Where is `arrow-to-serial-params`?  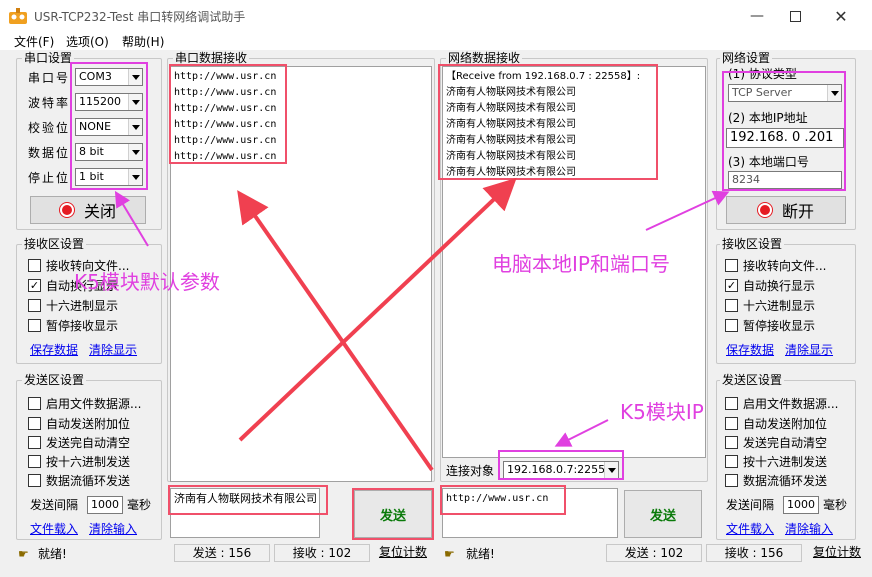 arrow-to-serial-params is located at coordinates (131, 218).